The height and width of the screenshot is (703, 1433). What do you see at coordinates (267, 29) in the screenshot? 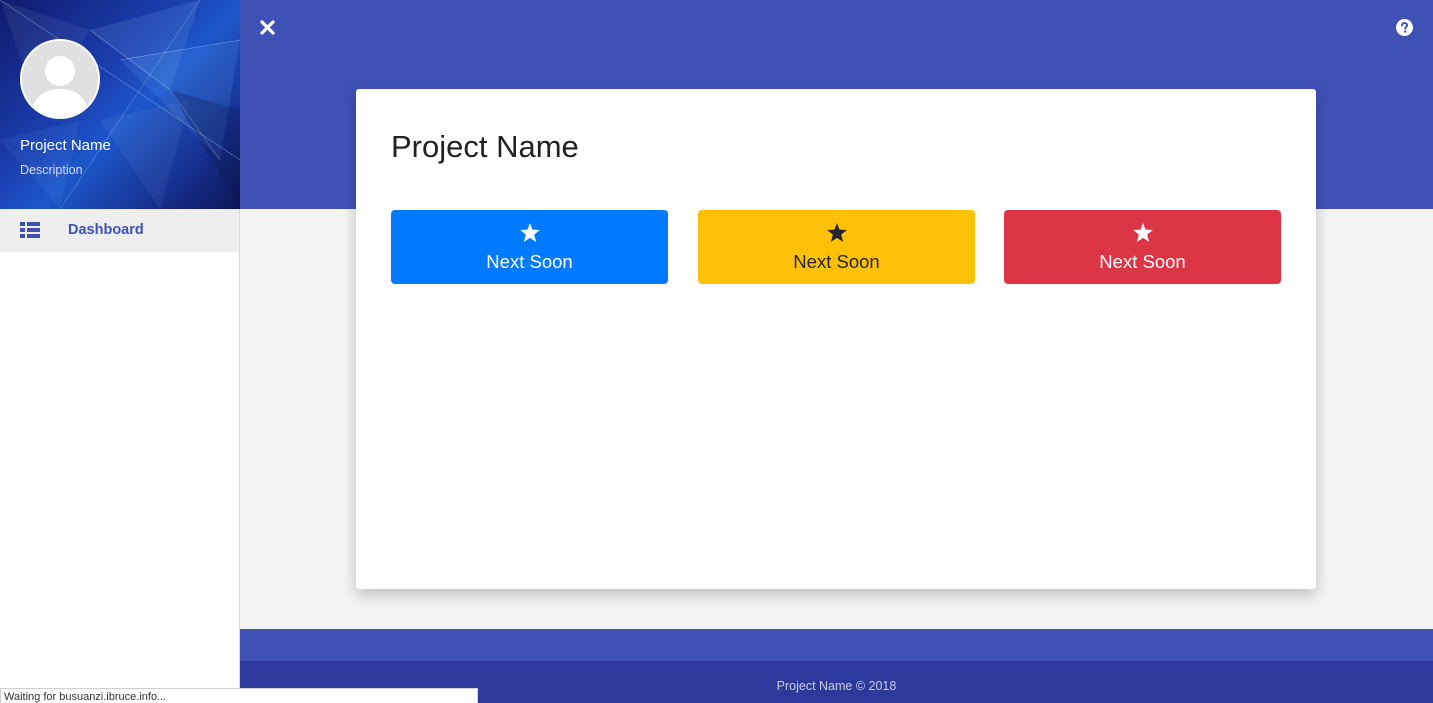
I see `close-icon` at bounding box center [267, 29].